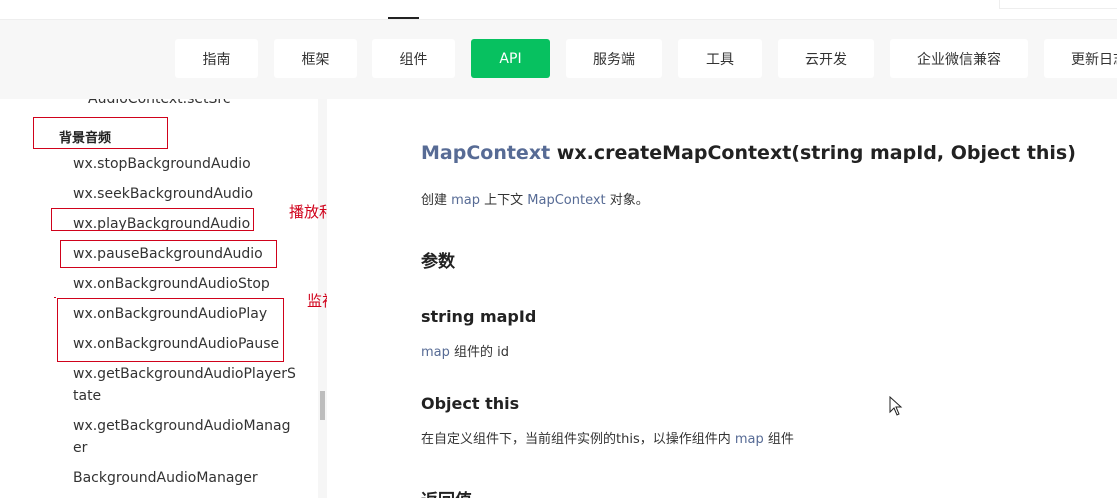 This screenshot has width=1117, height=498. What do you see at coordinates (749, 439) in the screenshot?
I see `param-this-map-link: map` at bounding box center [749, 439].